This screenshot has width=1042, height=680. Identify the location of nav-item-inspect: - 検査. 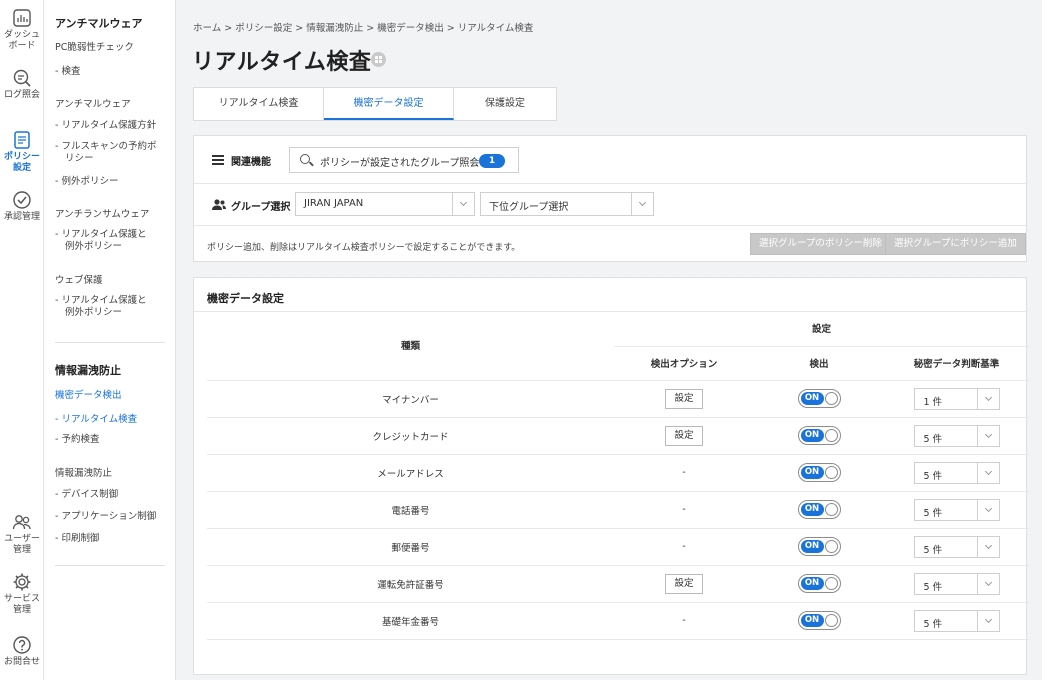
(67, 72).